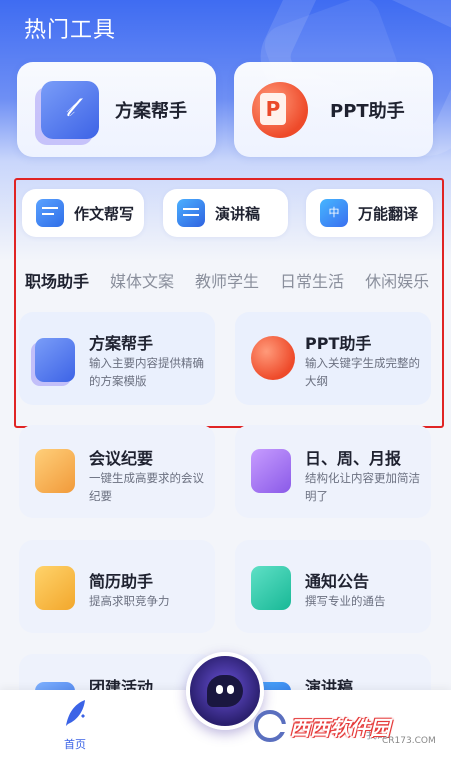  I want to click on ppt-icon, so click(273, 358).